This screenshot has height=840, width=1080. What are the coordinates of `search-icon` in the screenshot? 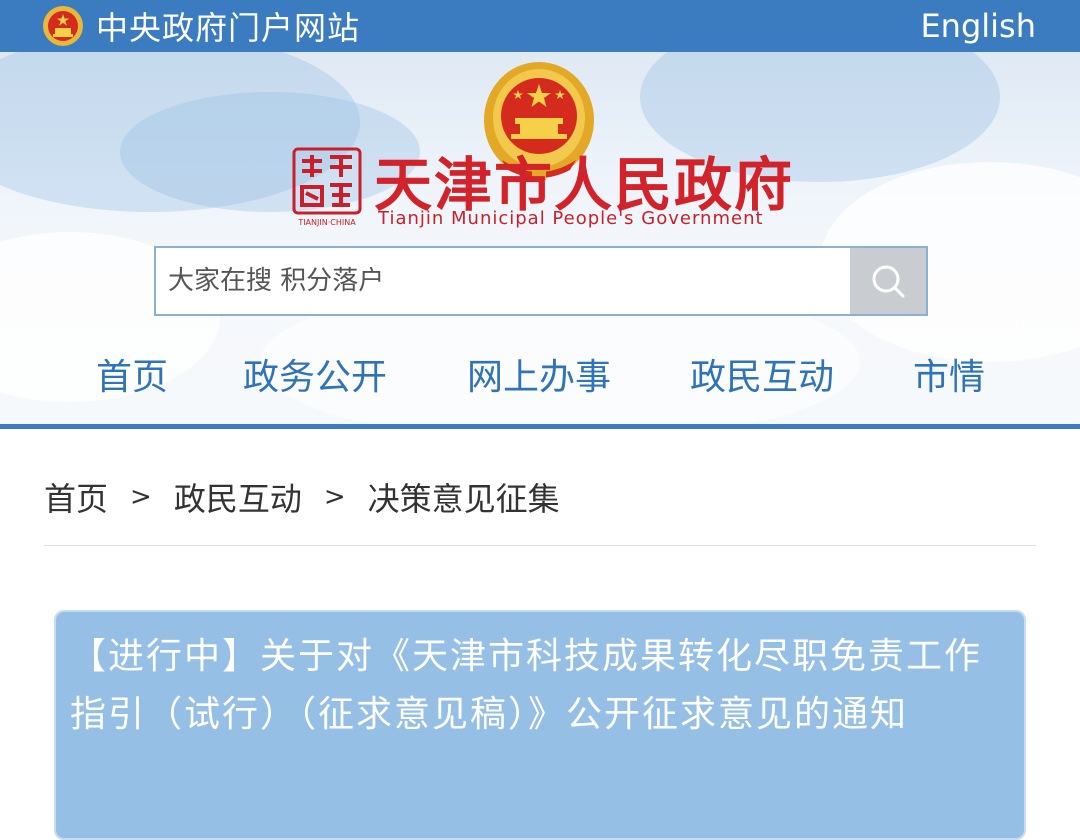 It's located at (888, 281).